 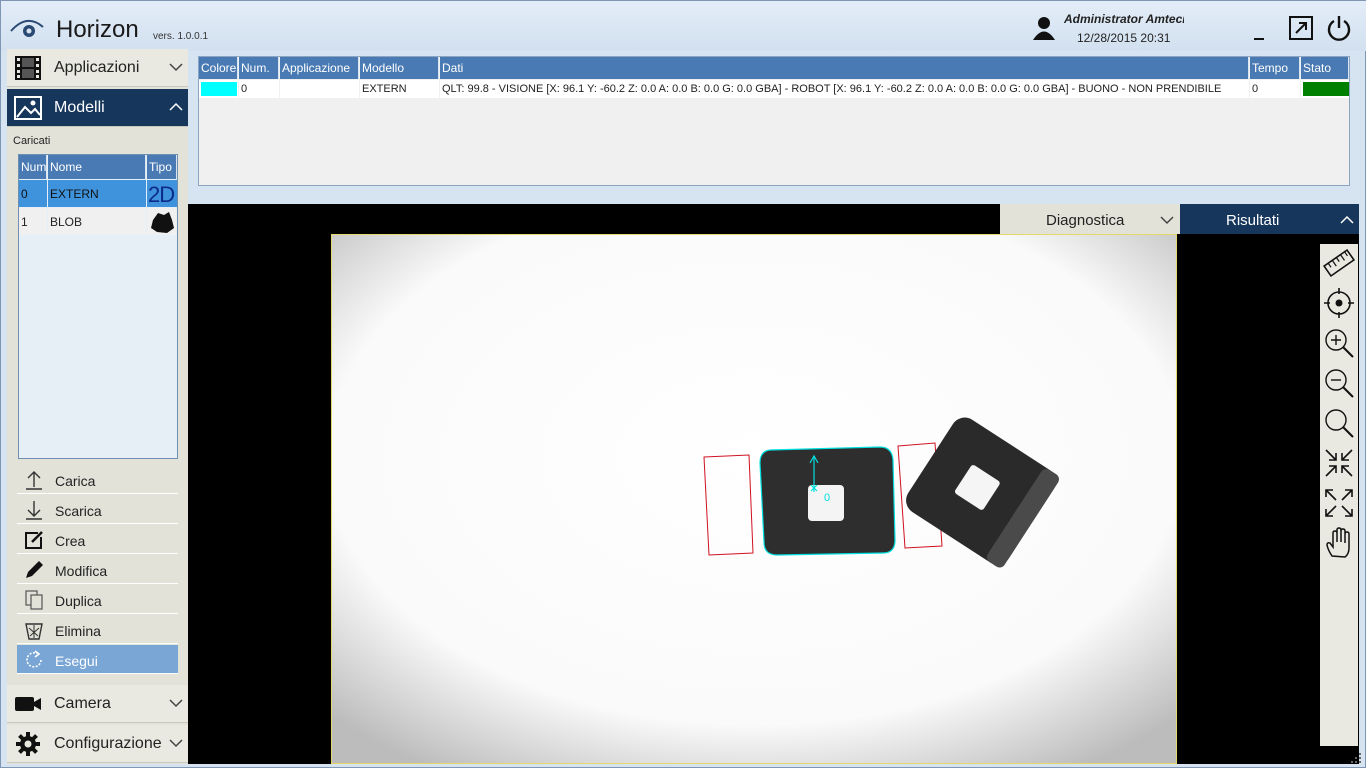 What do you see at coordinates (1124, 38) in the screenshot?
I see `current-datetime: 12/28/2015 20:31` at bounding box center [1124, 38].